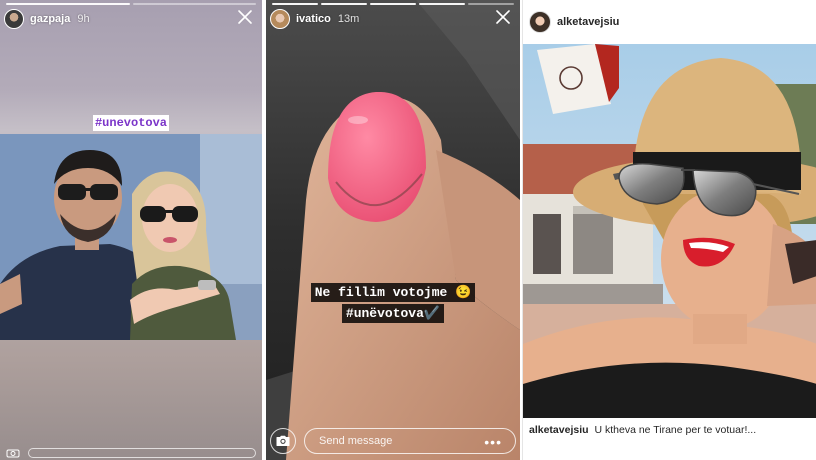 This screenshot has width=816, height=460. I want to click on story-header: ivatico 13m, so click(391, 19).